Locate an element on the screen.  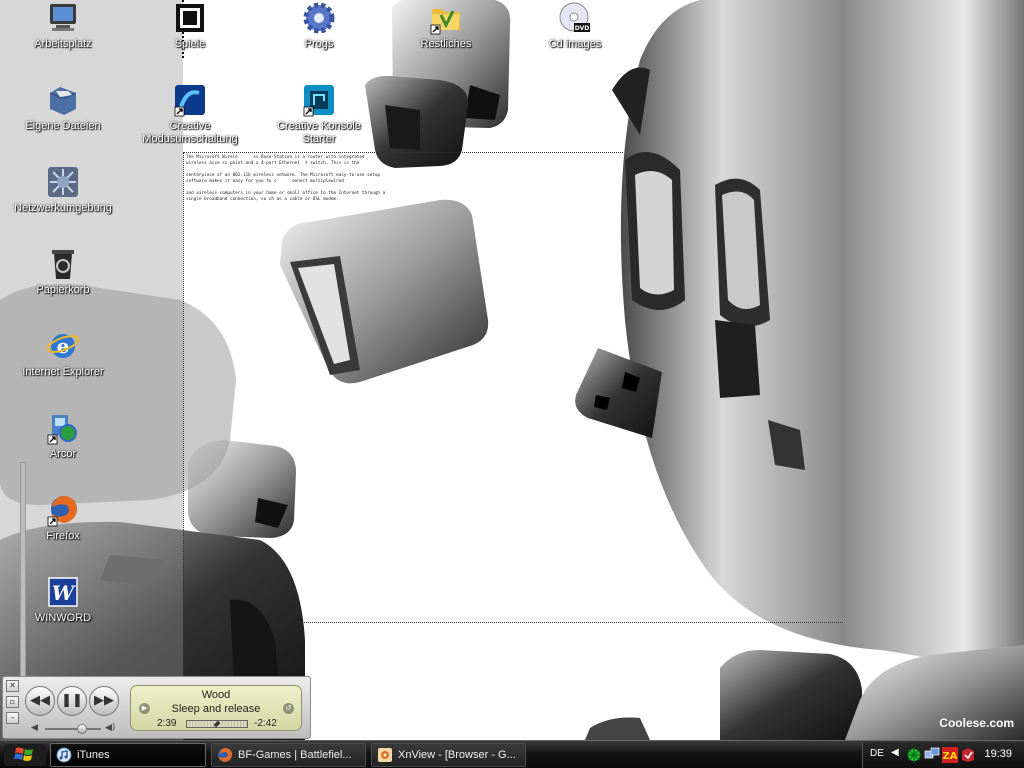
desktop-icon-label: Creative Konsole Starter is located at coordinates (319, 132).